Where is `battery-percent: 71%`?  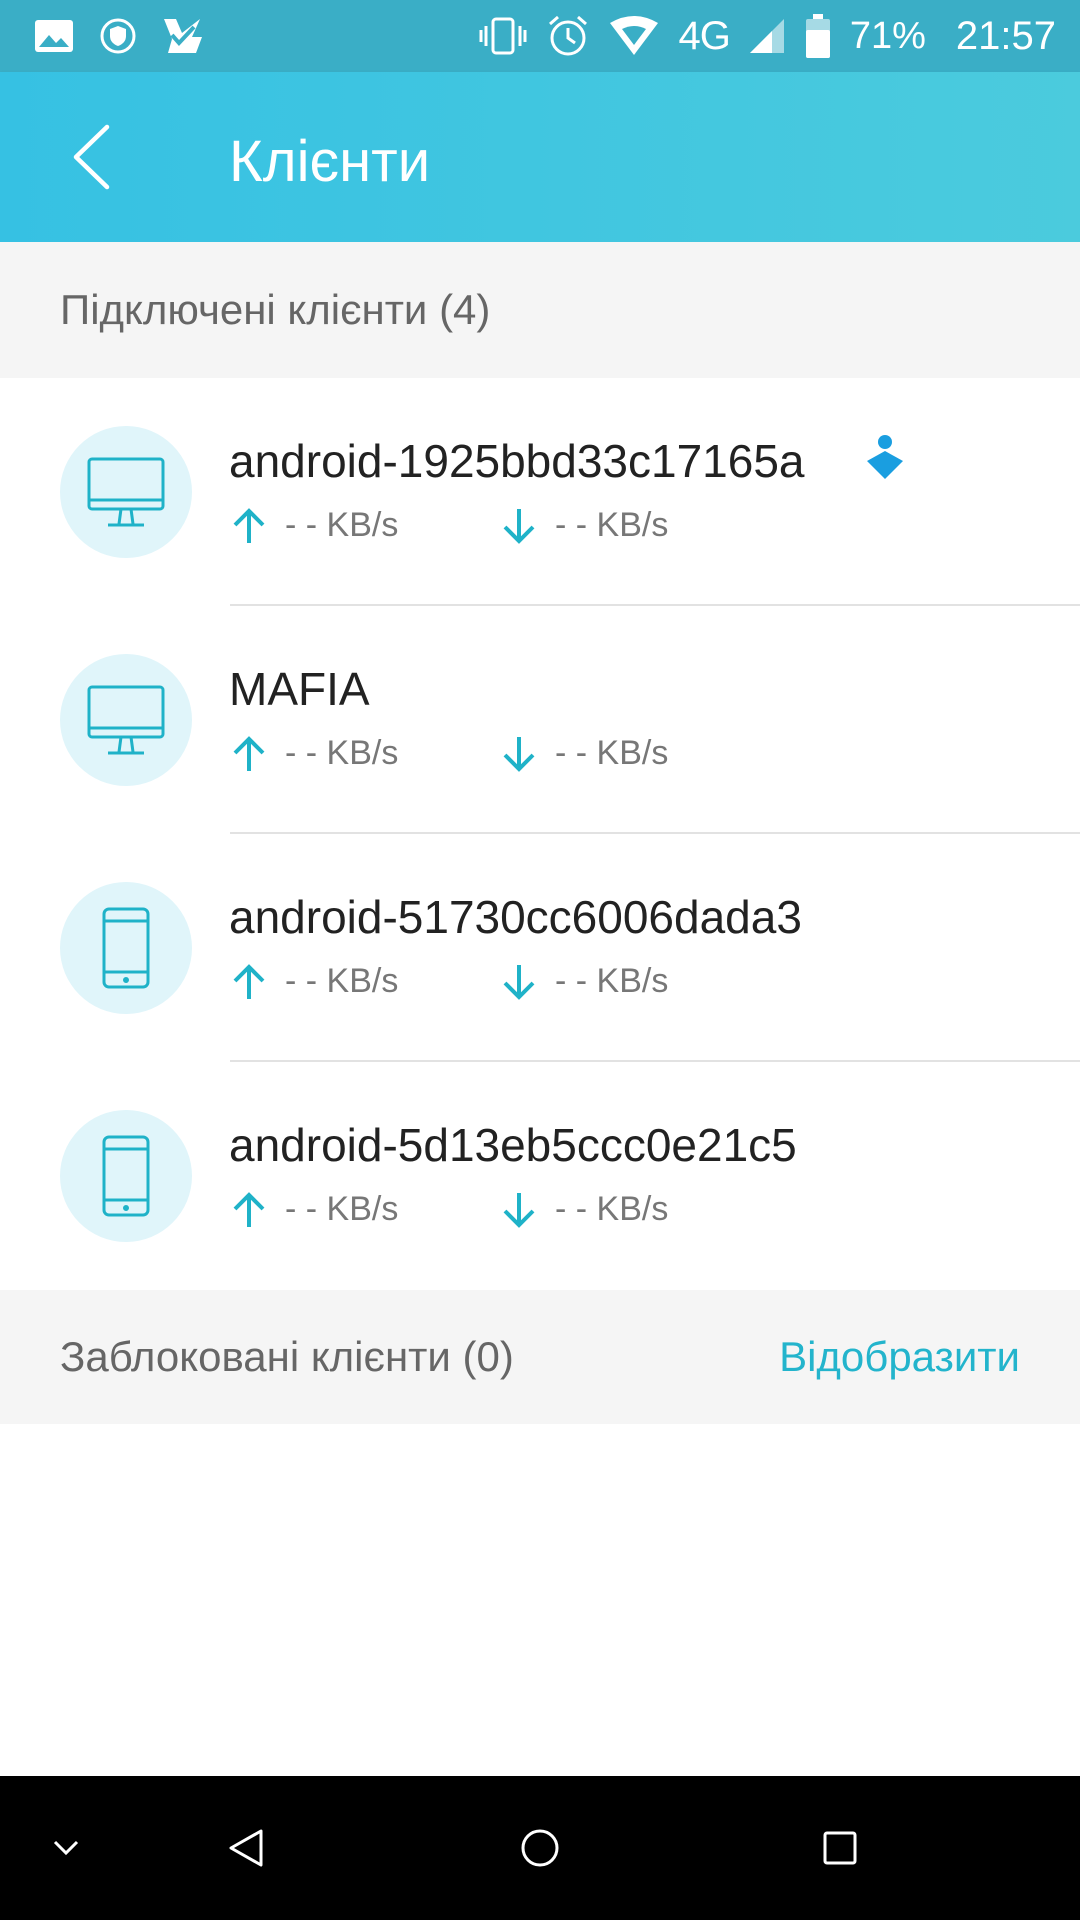 battery-percent: 71% is located at coordinates (887, 35).